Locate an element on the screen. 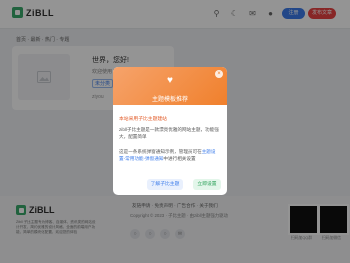 This screenshot has width=350, height=263. modal-para2-suffix: 中进行相关设置 is located at coordinates (179, 158).